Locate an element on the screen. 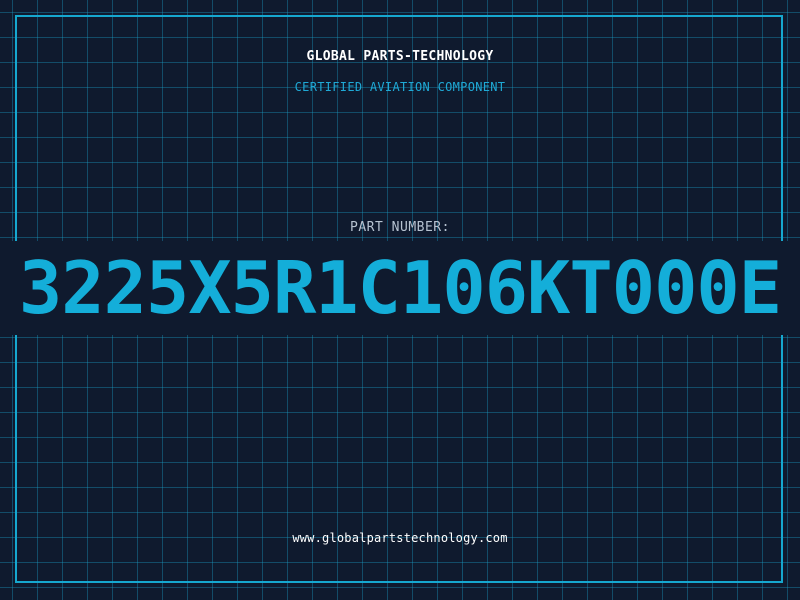 The height and width of the screenshot is (600, 800). website-url: www.globalpartstechnology.com is located at coordinates (400, 538).